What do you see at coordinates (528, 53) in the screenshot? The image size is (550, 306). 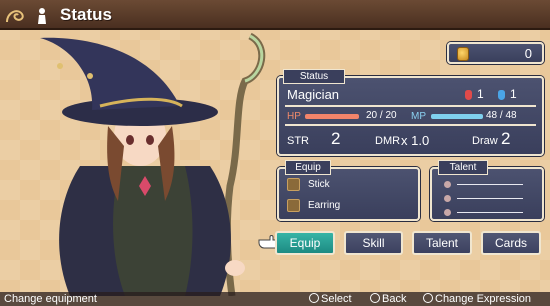 I see `gold-value: 0` at bounding box center [528, 53].